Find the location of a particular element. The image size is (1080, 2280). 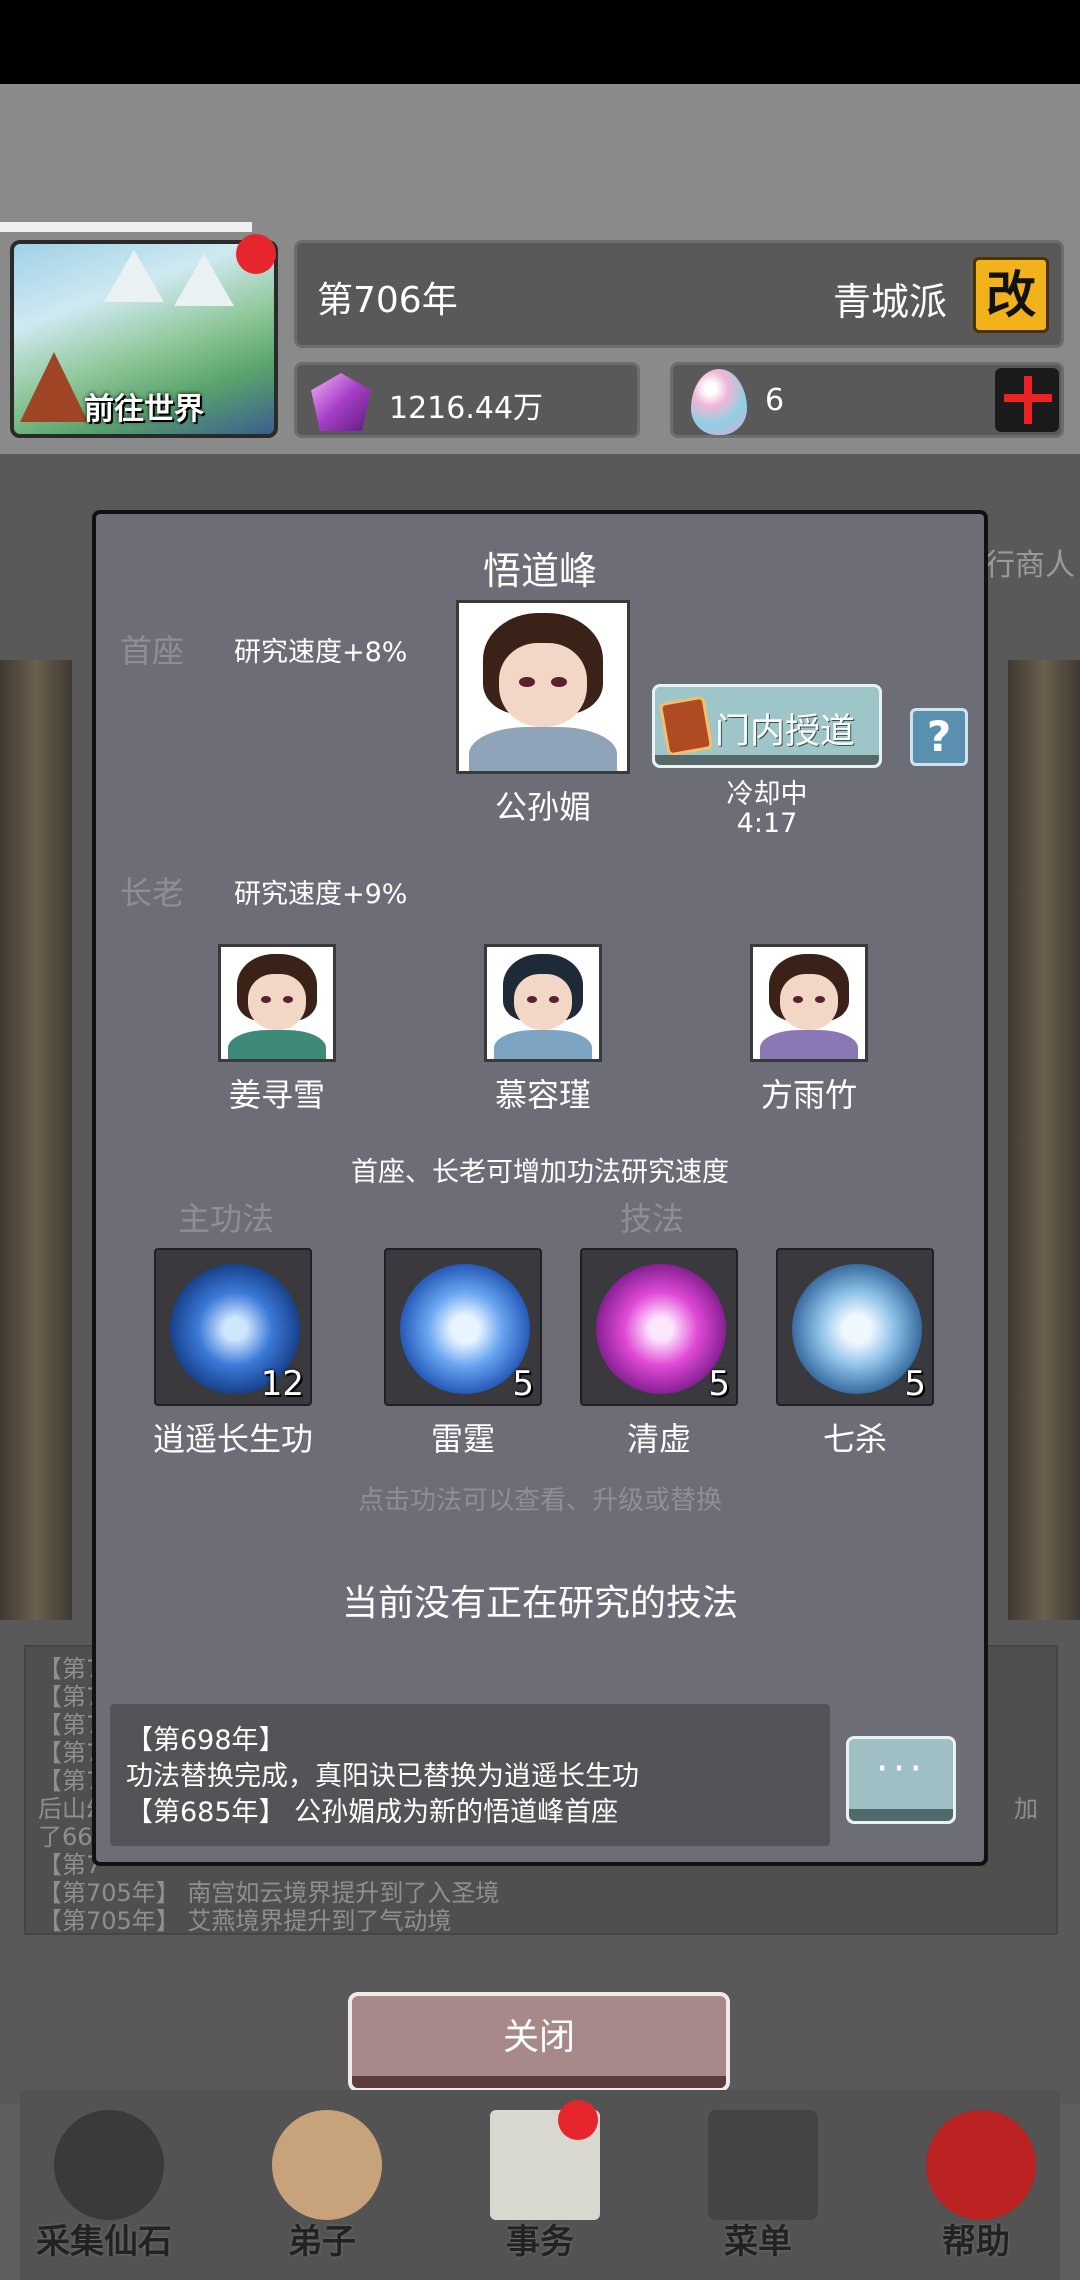

merchant-label: 行商人 is located at coordinates (1030, 565).